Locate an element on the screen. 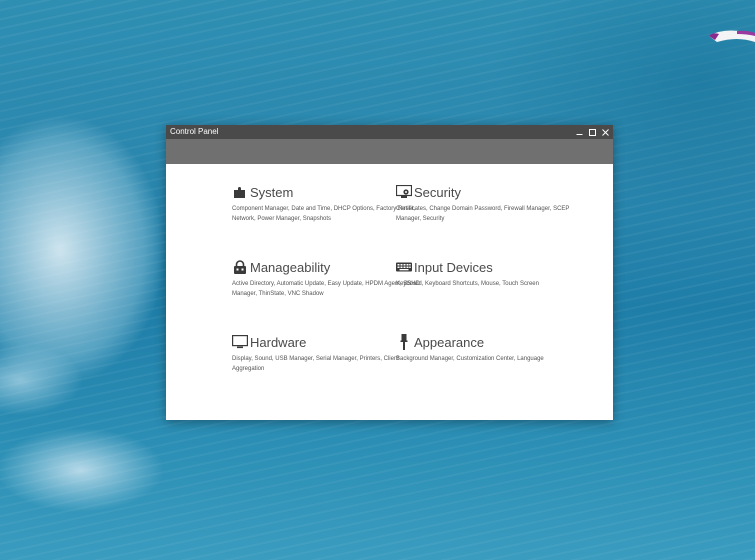 The width and height of the screenshot is (755, 560). category-security-header: Security is located at coordinates (491, 192).